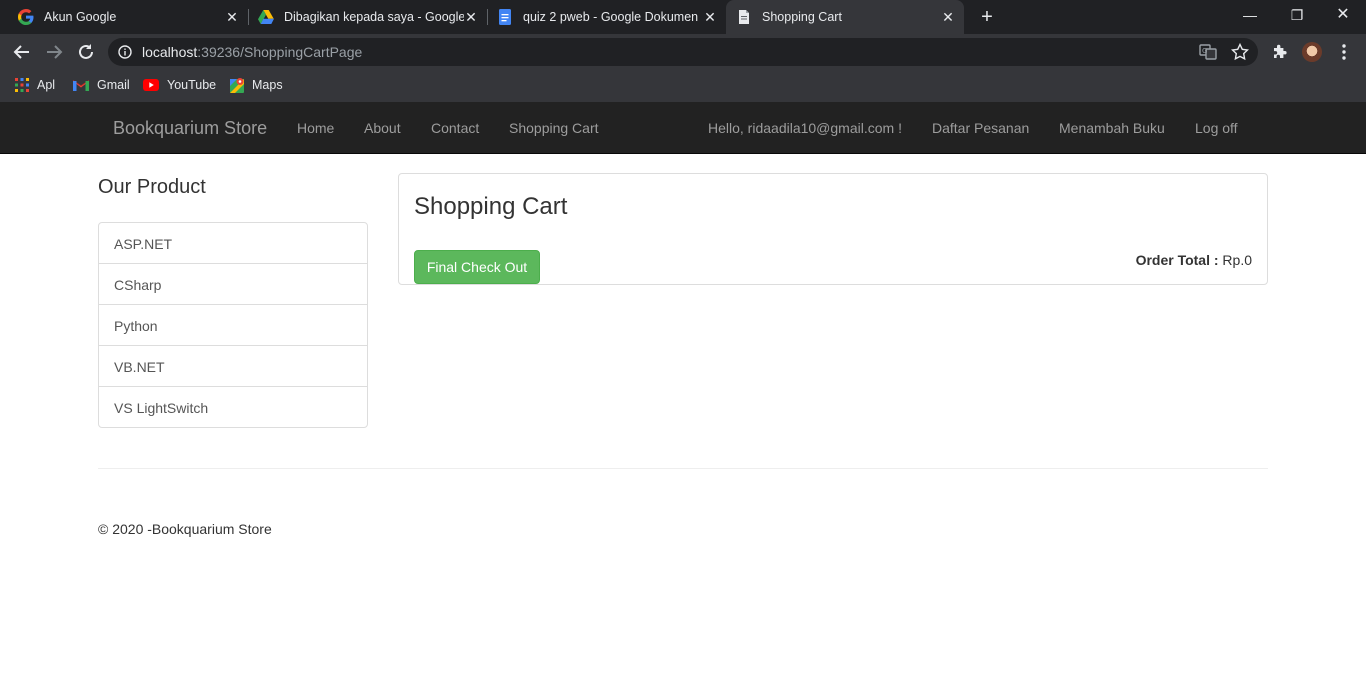 The width and height of the screenshot is (1366, 690). What do you see at coordinates (374, 17) in the screenshot?
I see `tab-title: Dibagikan kepada saya - Google` at bounding box center [374, 17].